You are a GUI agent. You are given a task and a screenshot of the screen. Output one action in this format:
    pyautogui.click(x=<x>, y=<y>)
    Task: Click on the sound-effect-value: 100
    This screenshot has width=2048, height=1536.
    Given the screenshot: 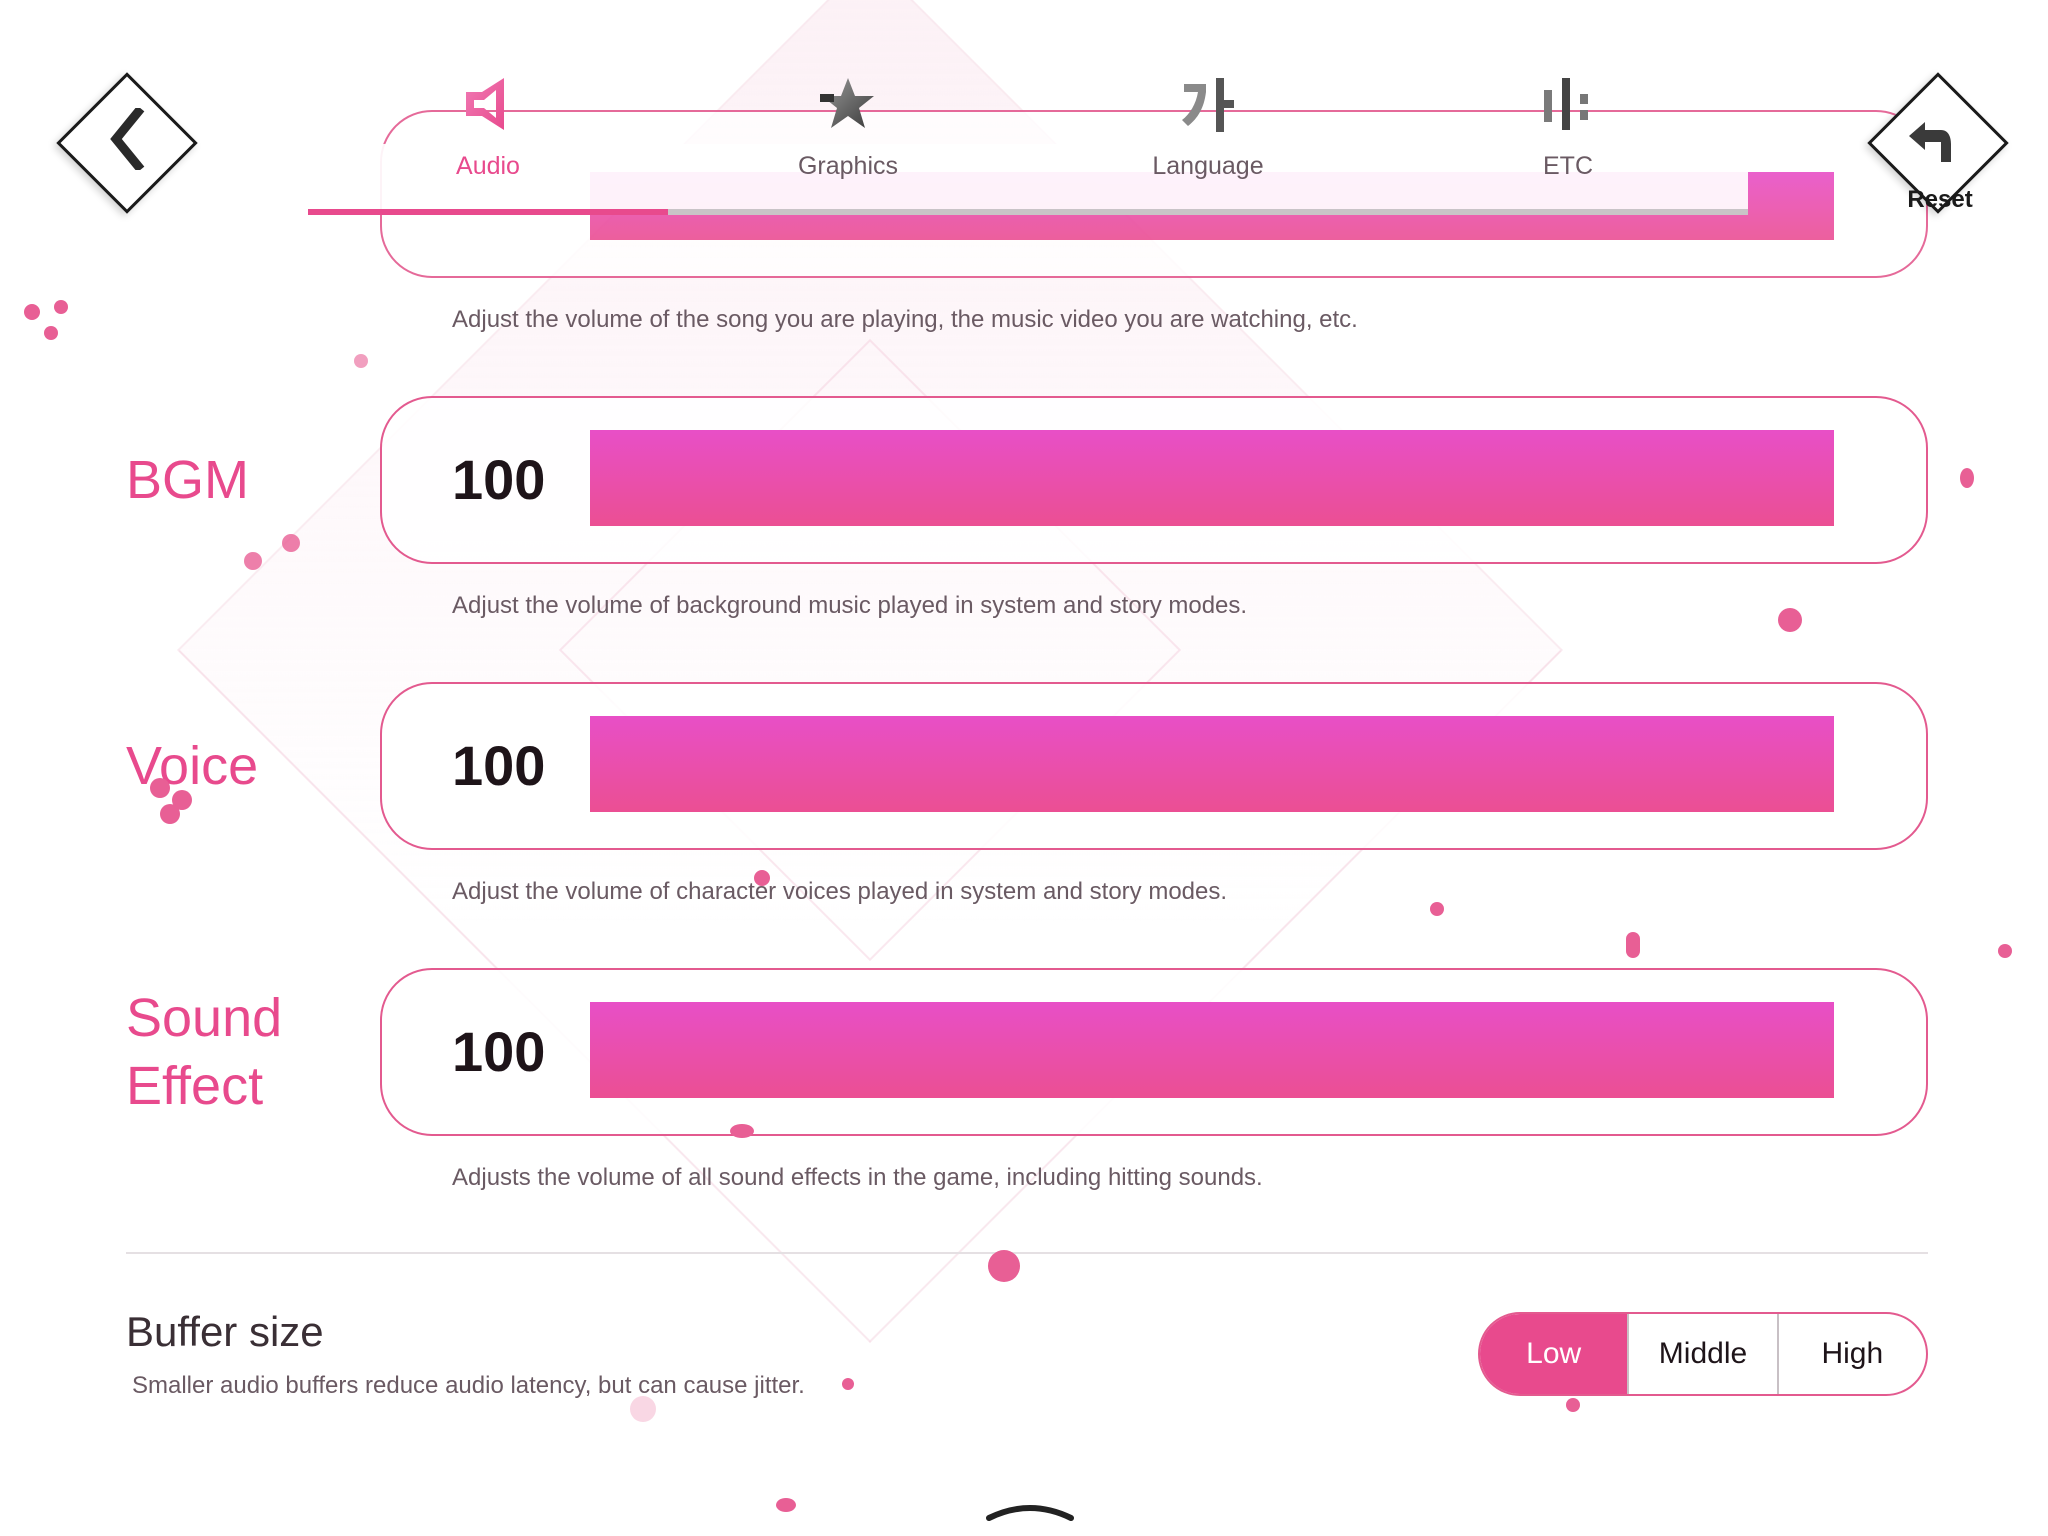 What is the action you would take?
    pyautogui.click(x=499, y=1051)
    